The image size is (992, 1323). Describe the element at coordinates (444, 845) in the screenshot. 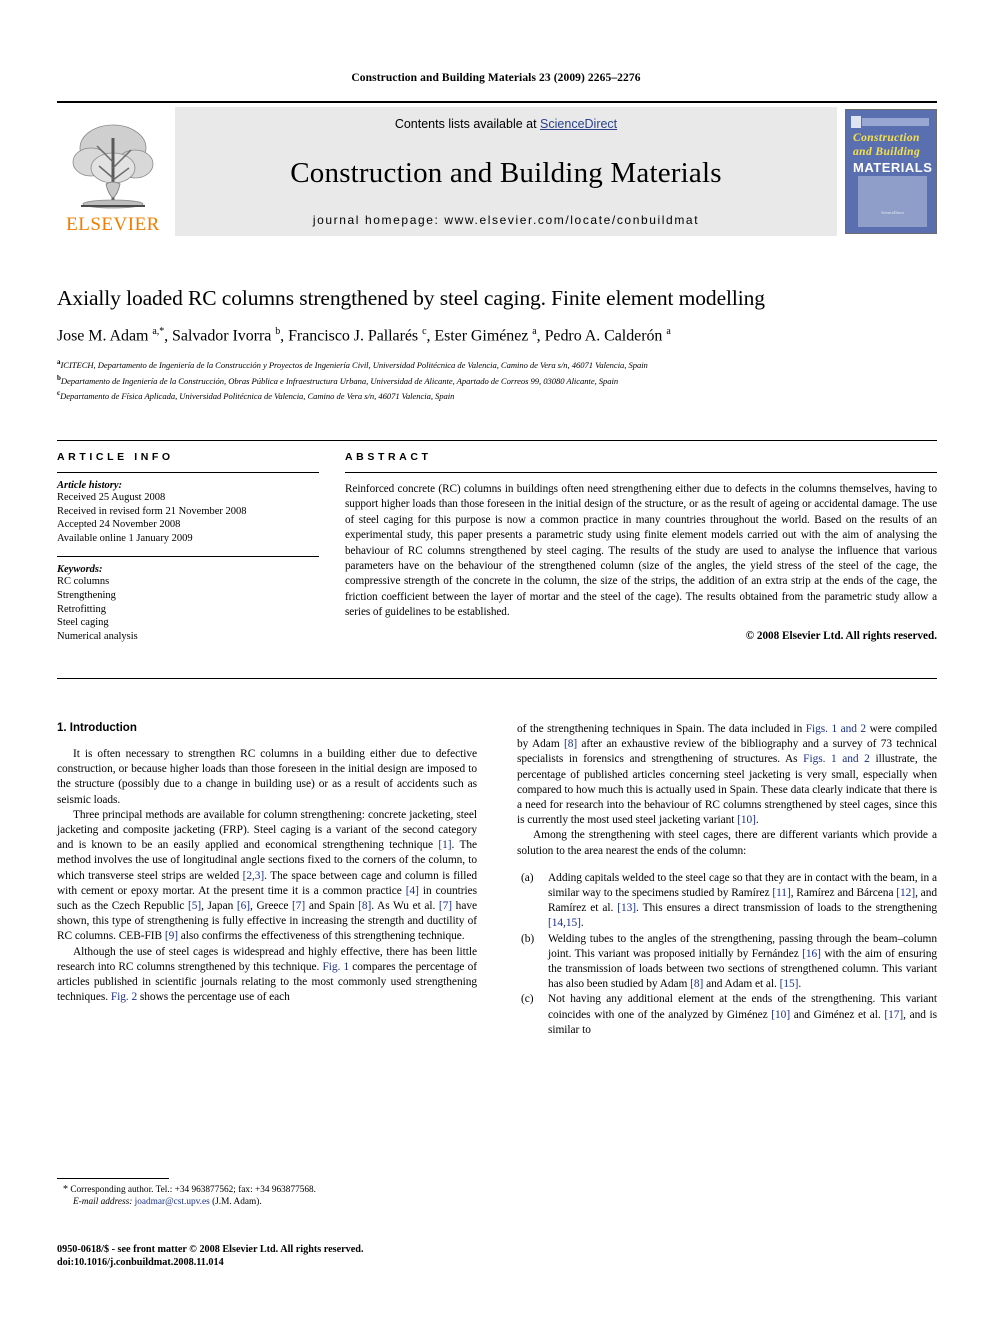

I see `citation-link: [1]` at that location.